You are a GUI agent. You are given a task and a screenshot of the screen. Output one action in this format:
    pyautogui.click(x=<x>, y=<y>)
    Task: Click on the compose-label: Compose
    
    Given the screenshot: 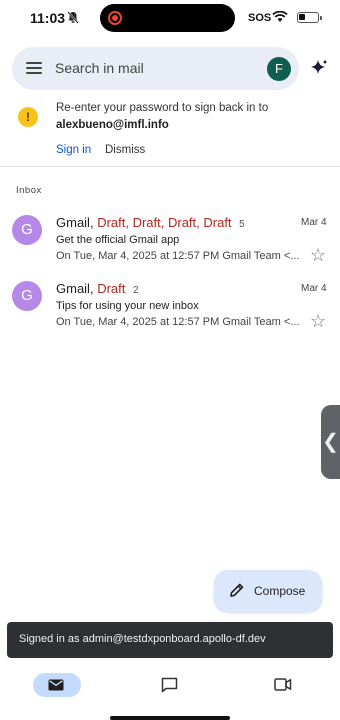 What is the action you would take?
    pyautogui.click(x=279, y=591)
    